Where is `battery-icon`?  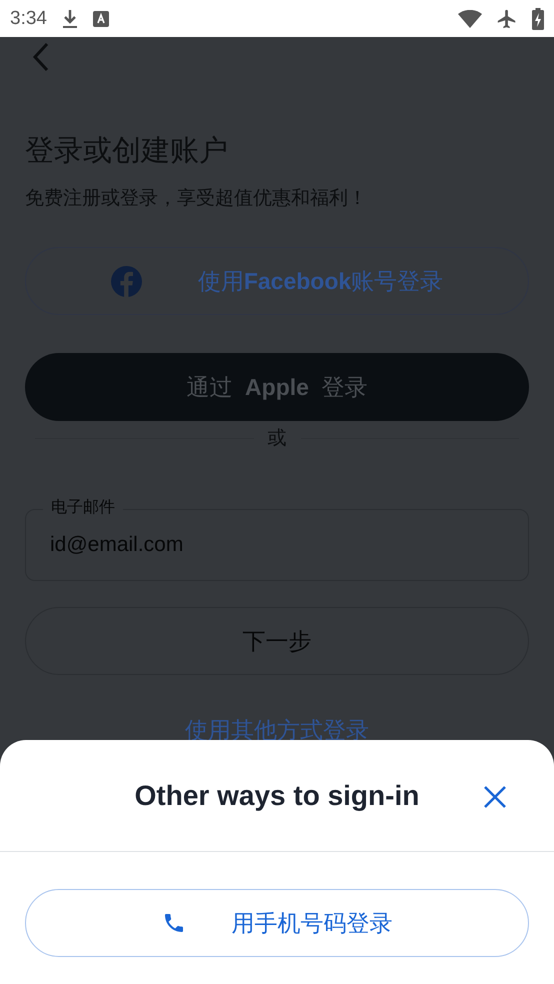 battery-icon is located at coordinates (538, 19).